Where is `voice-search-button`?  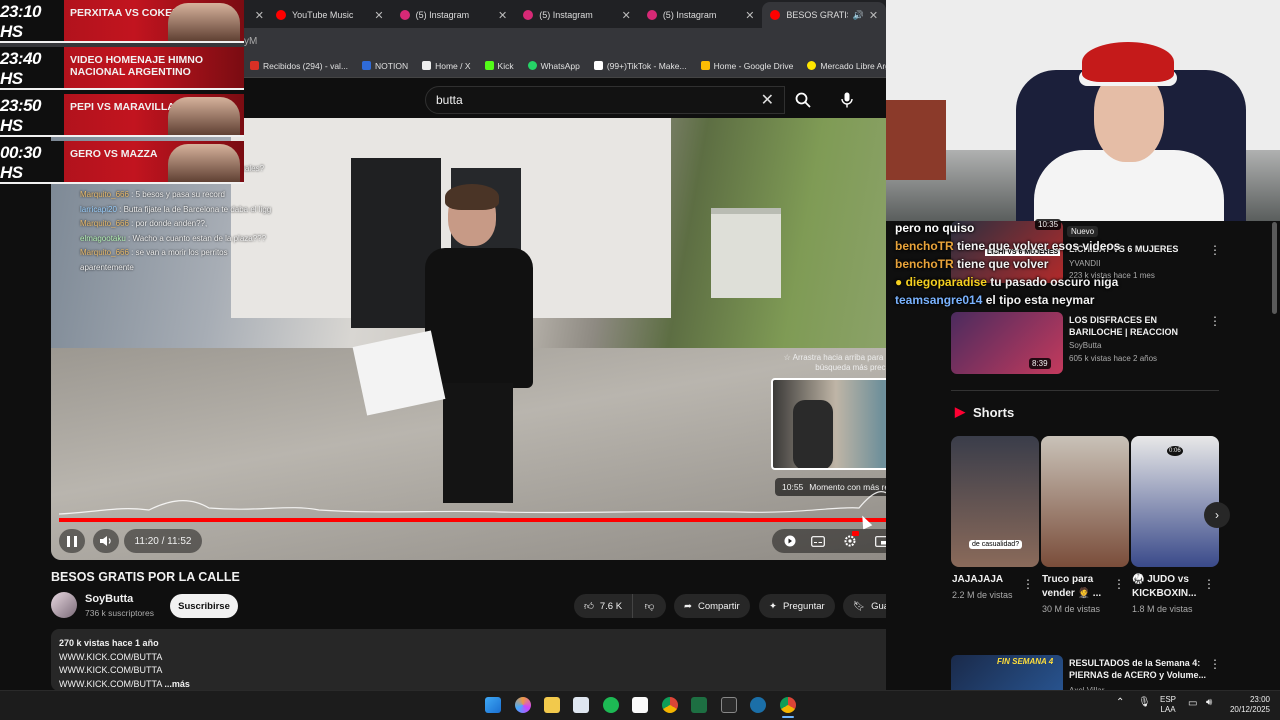 voice-search-button is located at coordinates (847, 100).